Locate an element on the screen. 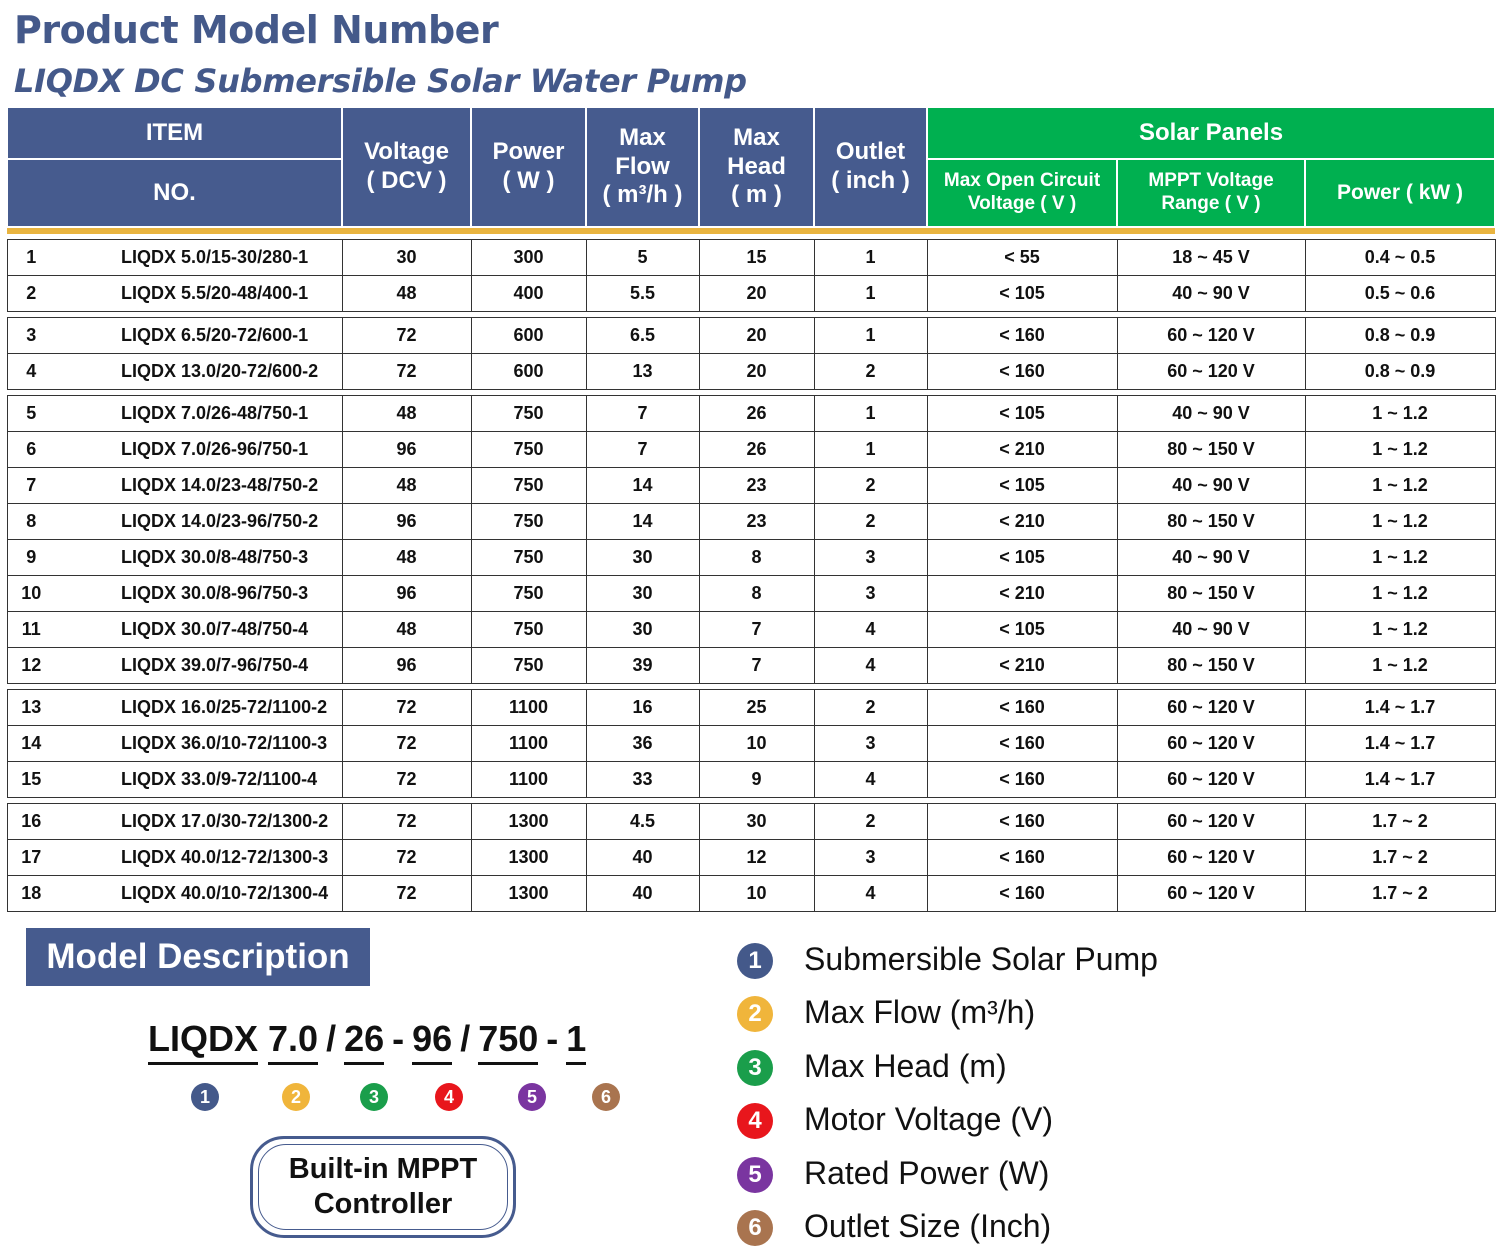 The image size is (1500, 1250). max-flow-value: 13 is located at coordinates (642, 371).